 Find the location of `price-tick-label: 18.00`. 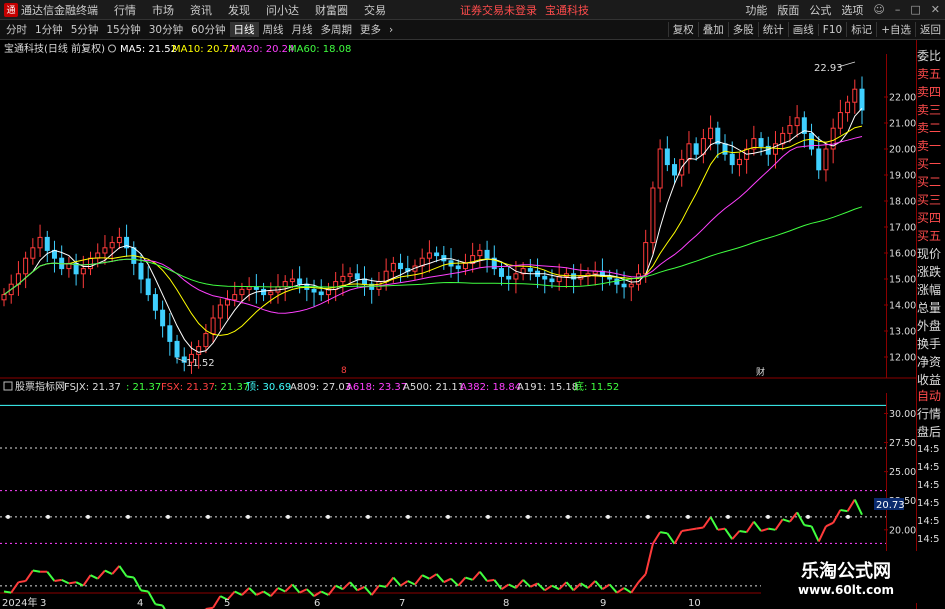

price-tick-label: 18.00 is located at coordinates (902, 202).